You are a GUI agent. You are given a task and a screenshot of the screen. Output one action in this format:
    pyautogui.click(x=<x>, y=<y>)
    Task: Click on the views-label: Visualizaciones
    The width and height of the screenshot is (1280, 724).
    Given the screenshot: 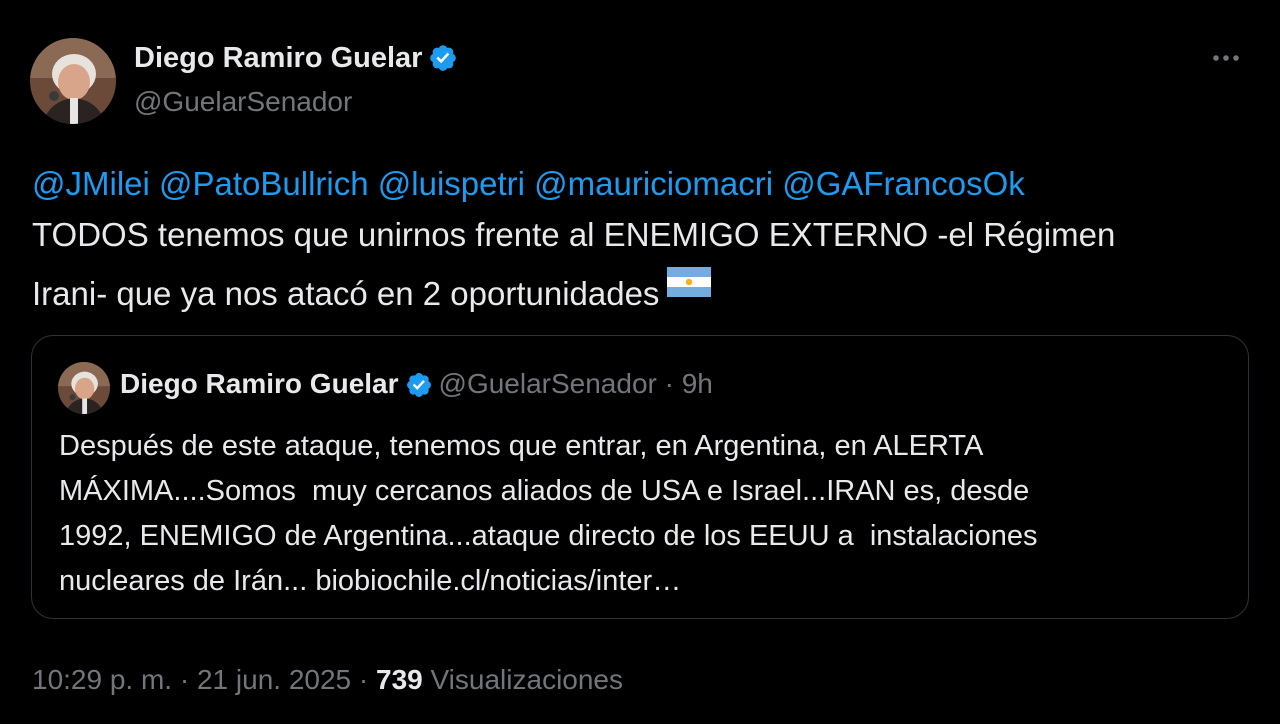 What is the action you would take?
    pyautogui.click(x=527, y=679)
    